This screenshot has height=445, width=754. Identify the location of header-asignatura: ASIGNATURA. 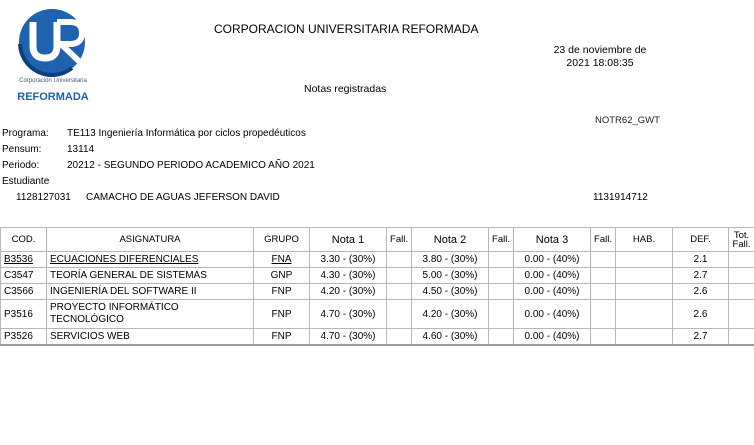
(150, 239).